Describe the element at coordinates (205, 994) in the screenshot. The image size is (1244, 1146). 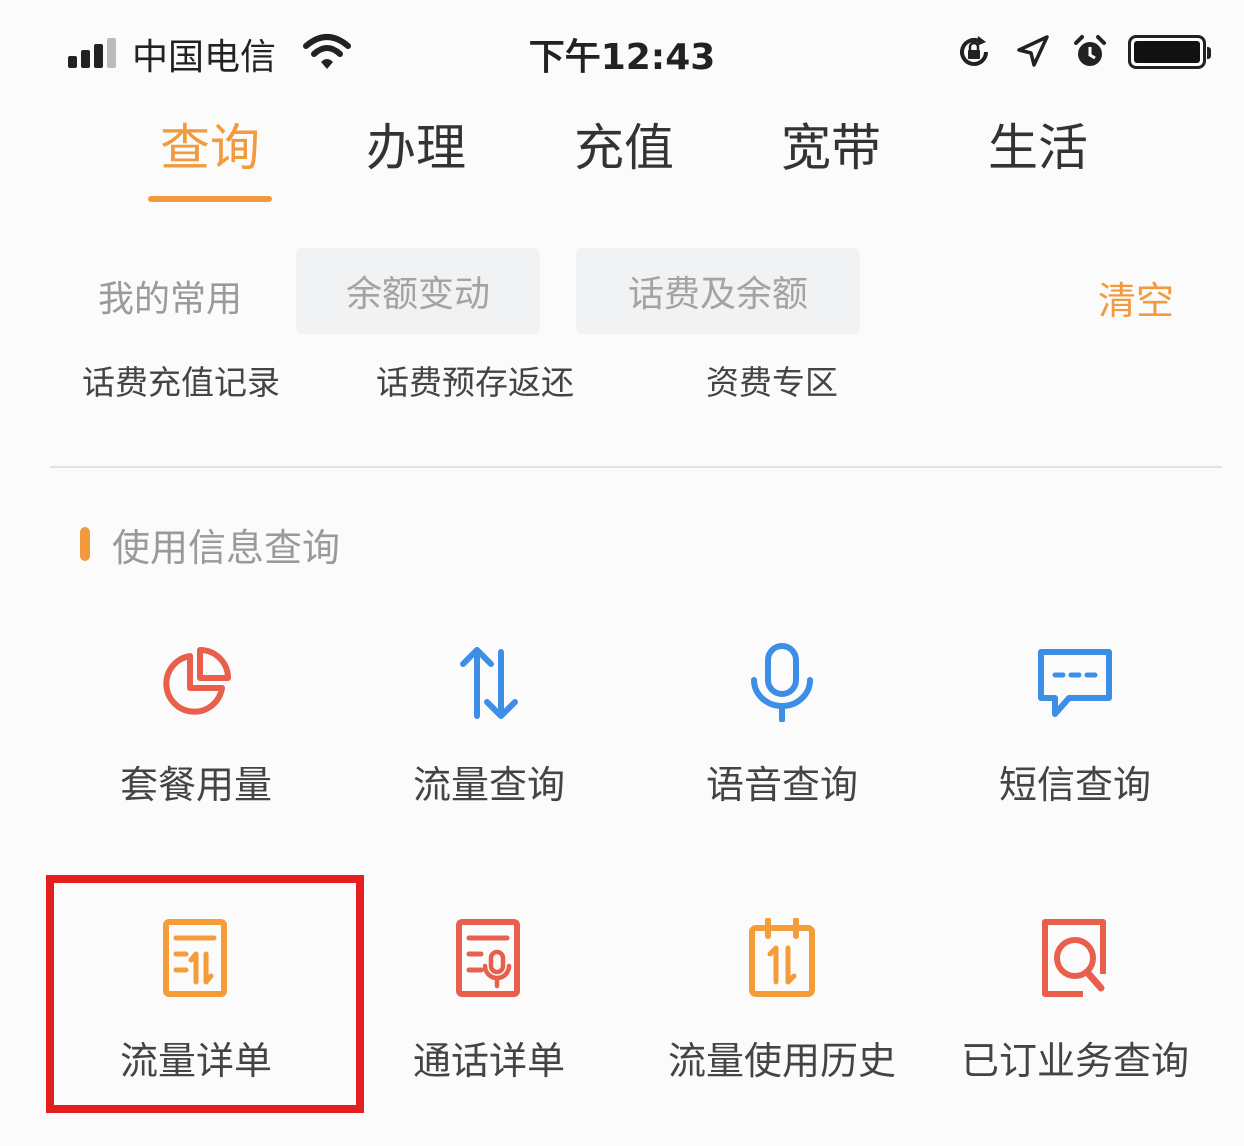
I see `highlight-box` at that location.